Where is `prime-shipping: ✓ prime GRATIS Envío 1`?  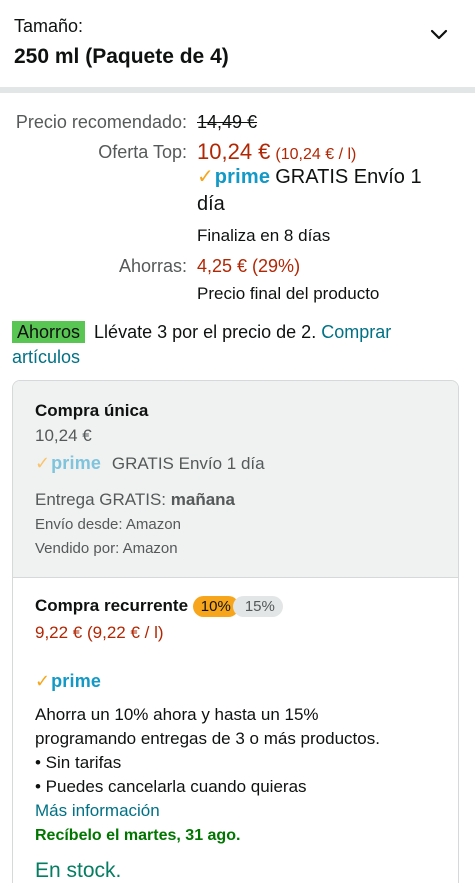
prime-shipping: ✓ prime GRATIS Envío 1 is located at coordinates (309, 176).